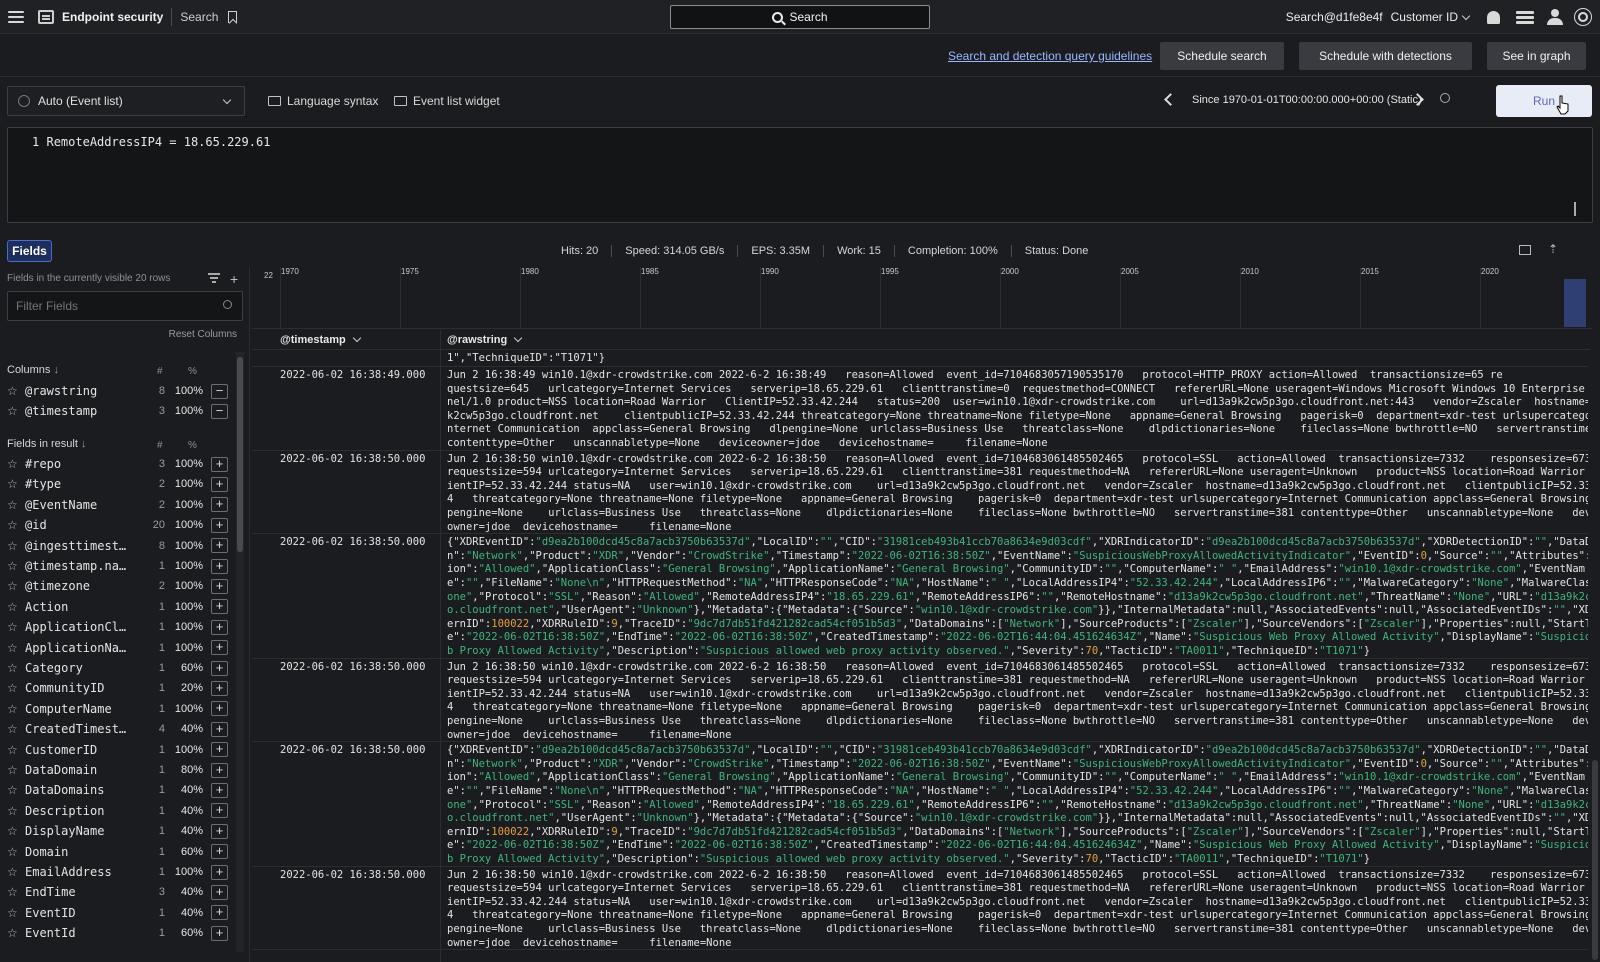 Image resolution: width=1600 pixels, height=962 pixels. I want to click on query-guidelines-link: Search and detection query guidelines, so click(1050, 56).